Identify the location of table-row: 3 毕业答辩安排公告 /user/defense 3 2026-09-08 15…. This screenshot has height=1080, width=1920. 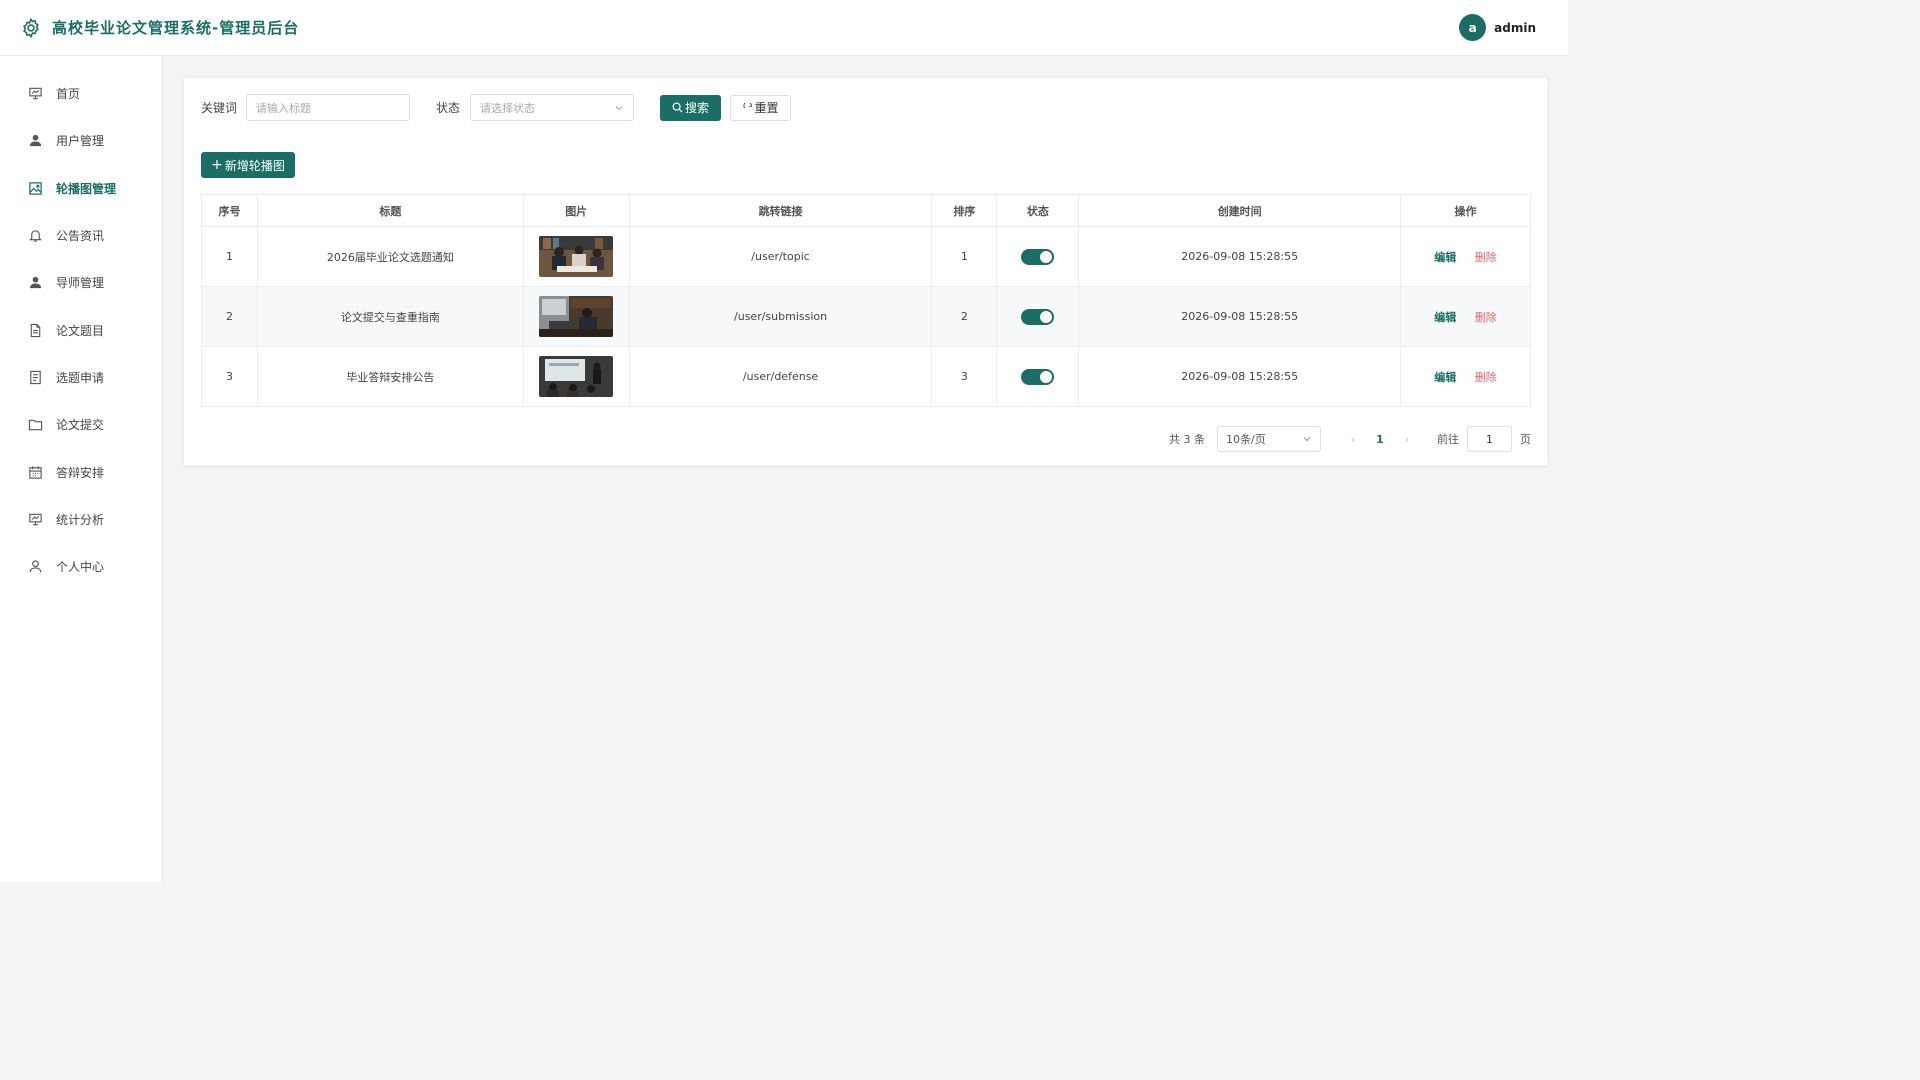
(866, 376).